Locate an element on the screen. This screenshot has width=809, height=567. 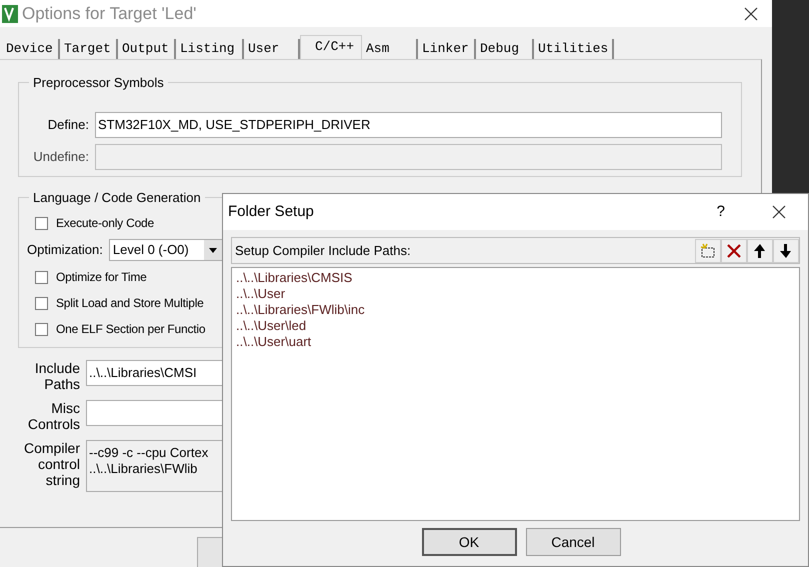
checkbox-label: Split Load and Store Multiple is located at coordinates (130, 303).